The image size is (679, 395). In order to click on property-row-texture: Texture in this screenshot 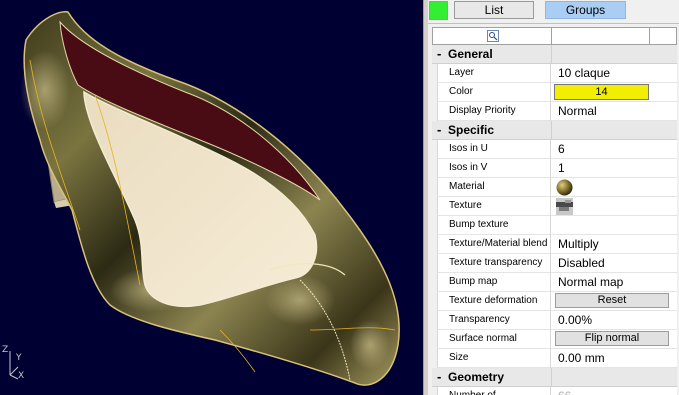, I will do `click(554, 206)`.